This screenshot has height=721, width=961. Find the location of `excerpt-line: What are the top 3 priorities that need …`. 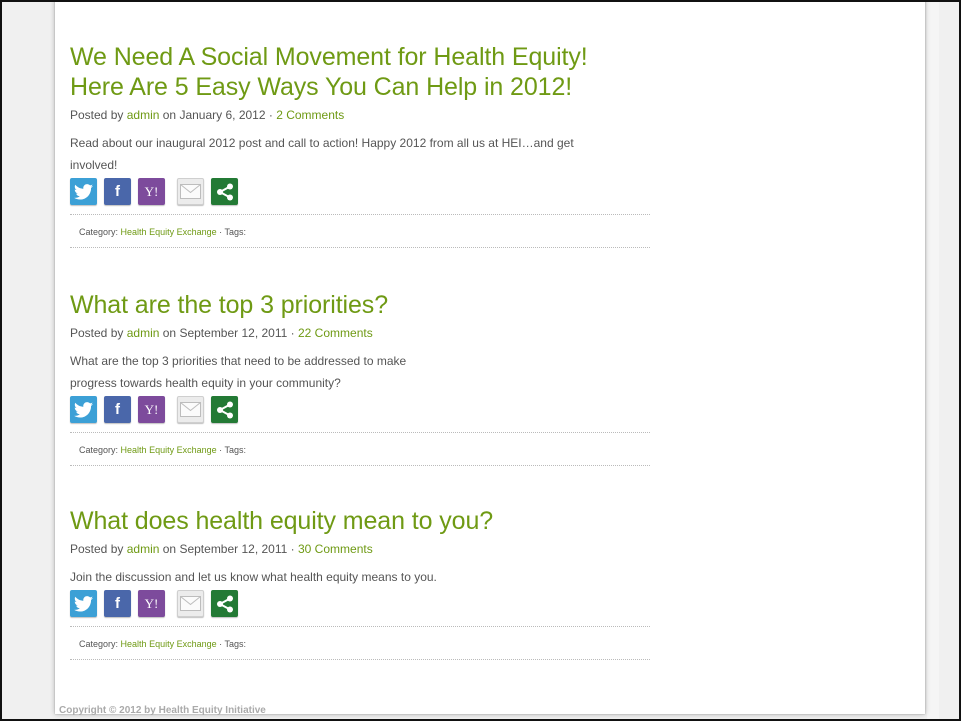

excerpt-line: What are the top 3 priorities that need … is located at coordinates (238, 361).